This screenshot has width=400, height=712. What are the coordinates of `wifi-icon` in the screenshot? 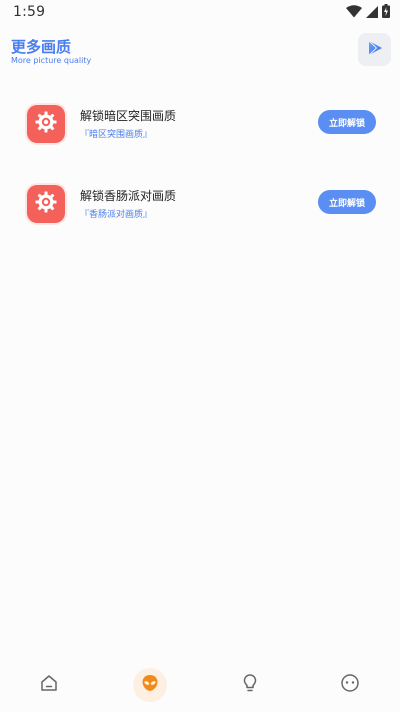 It's located at (354, 12).